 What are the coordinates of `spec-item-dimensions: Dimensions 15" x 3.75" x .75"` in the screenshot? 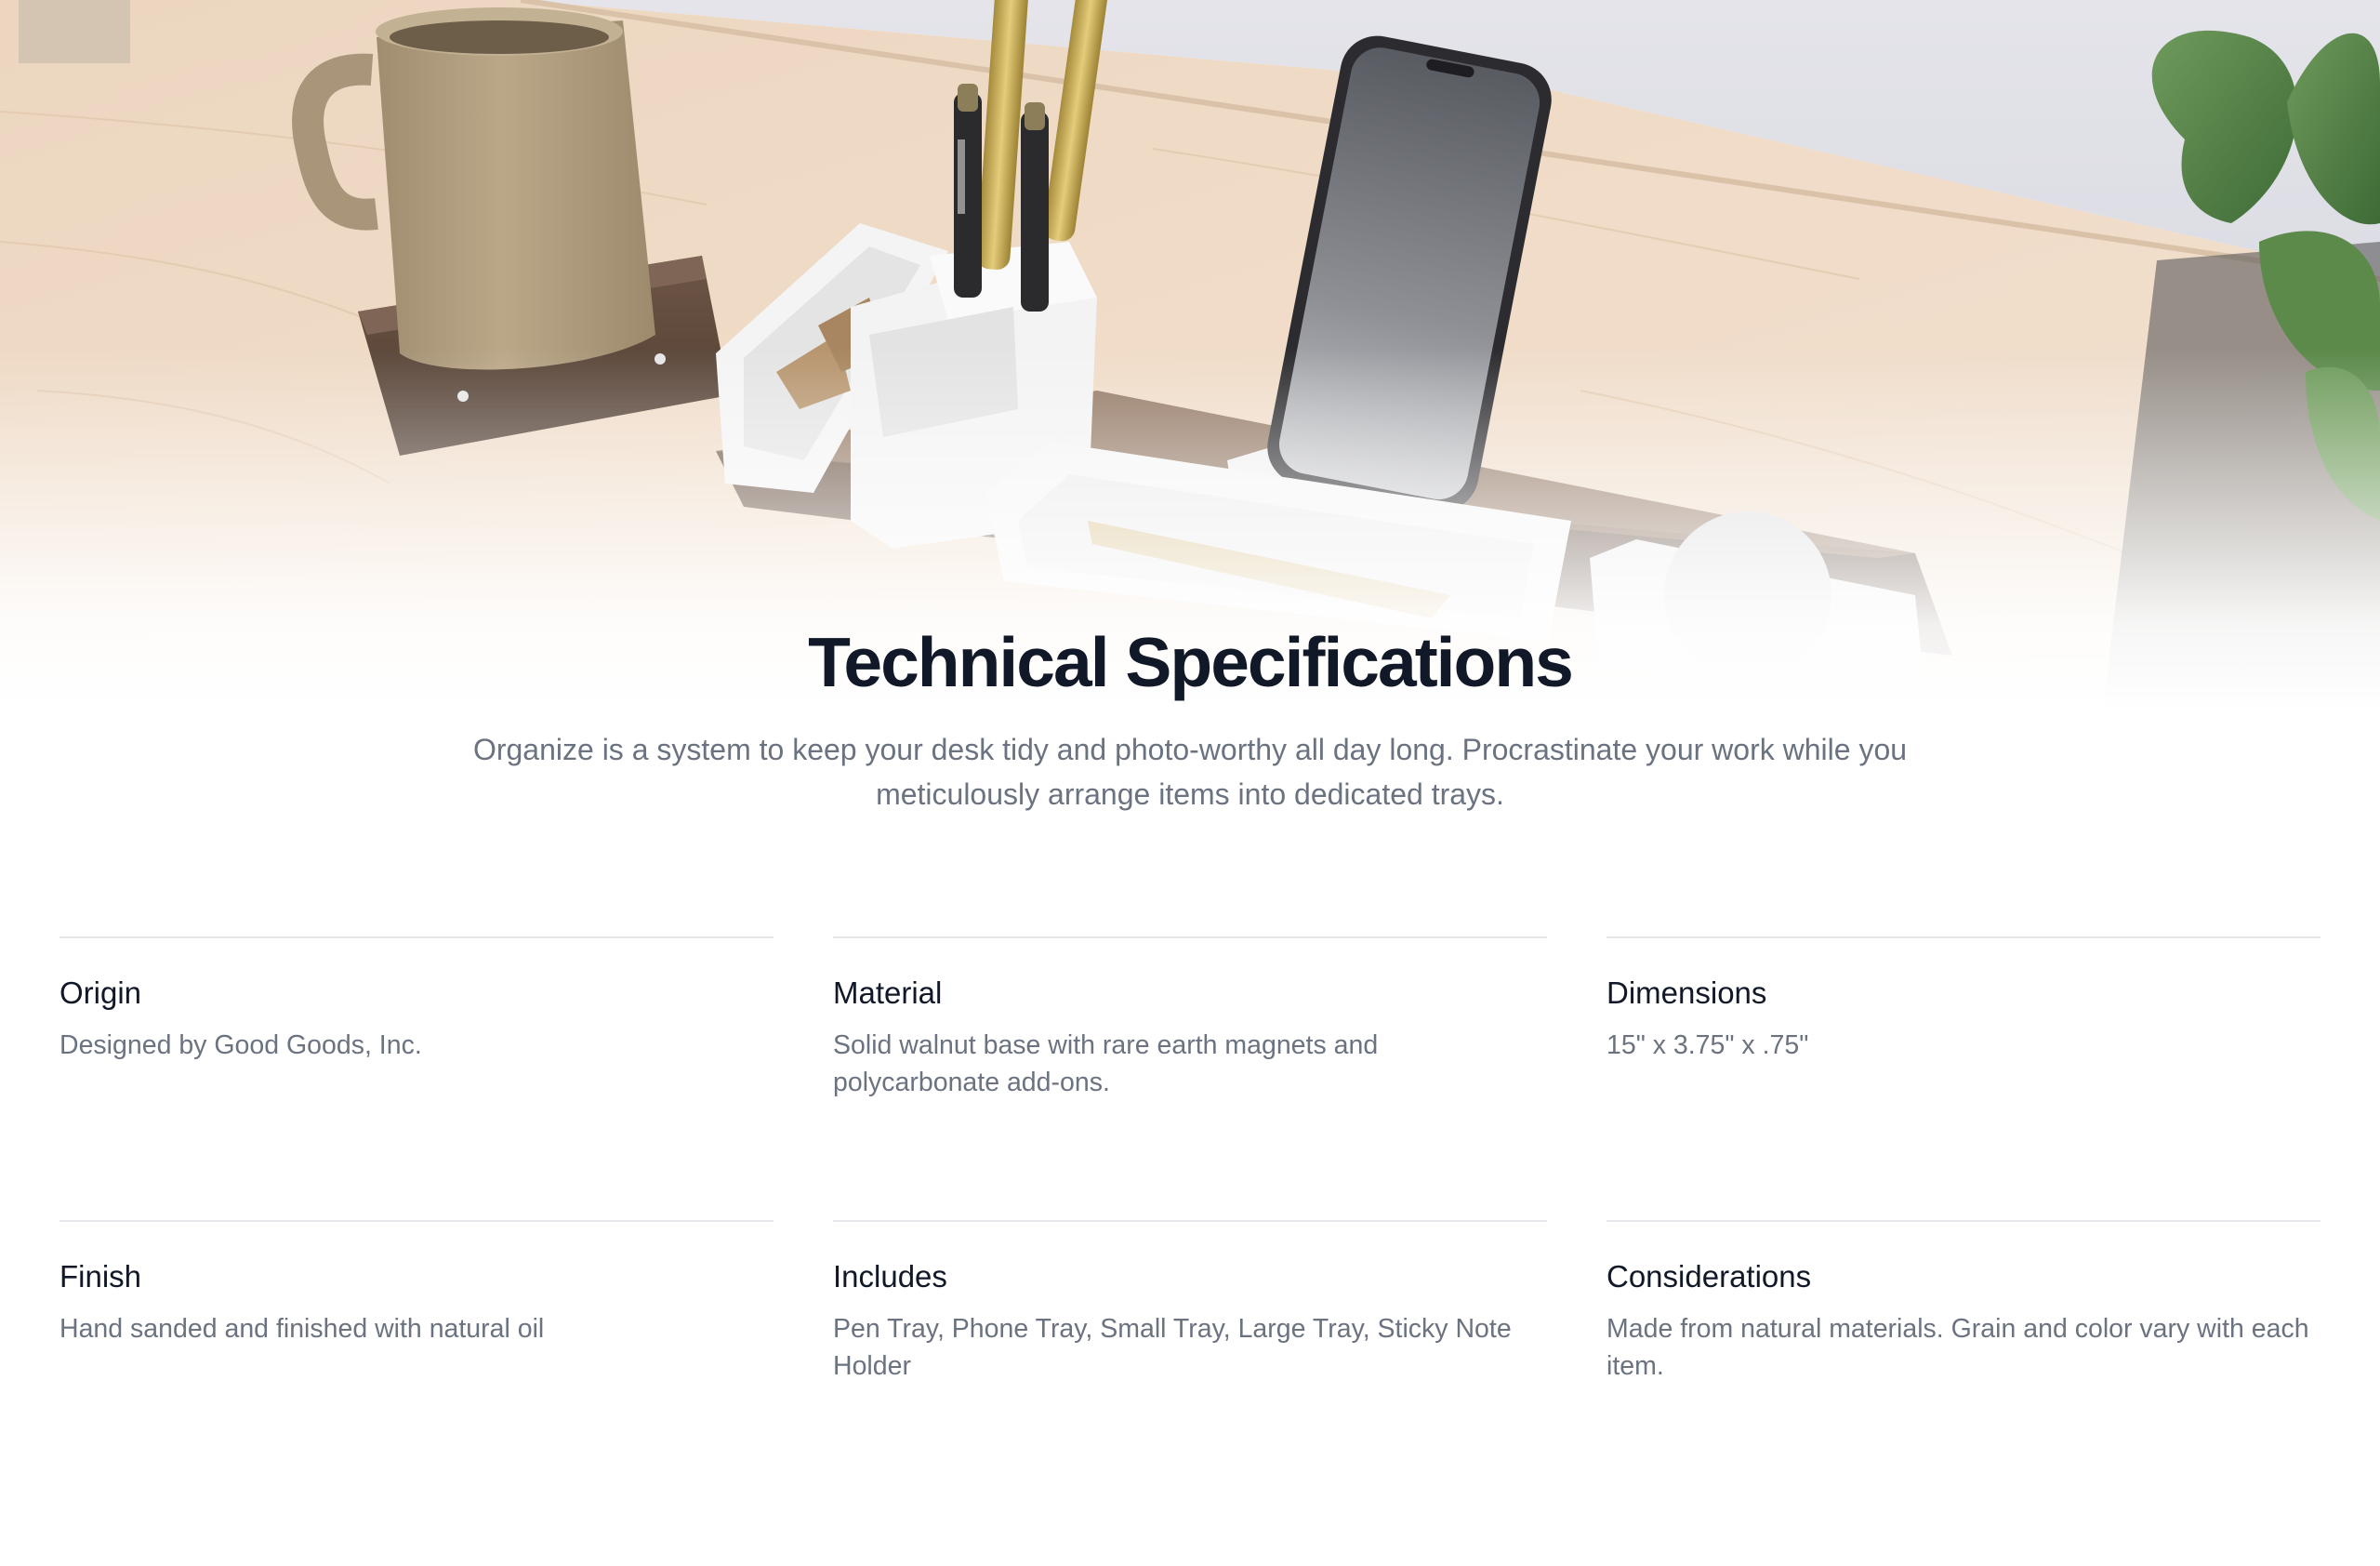 It's located at (1963, 1078).